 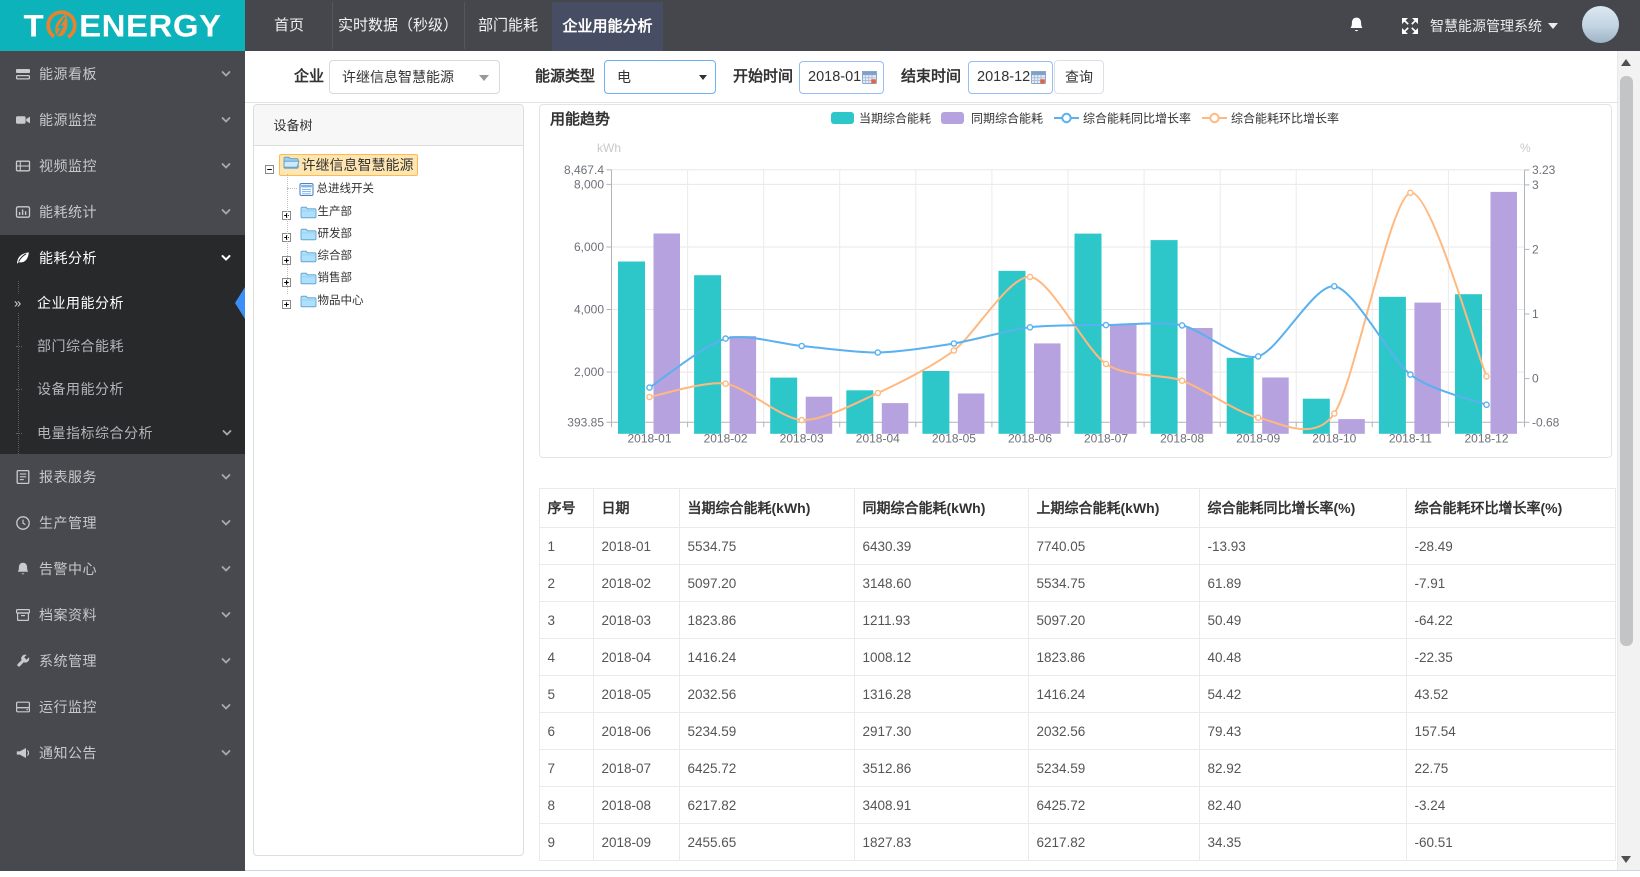 What do you see at coordinates (895, 118) in the screenshot?
I see `svg-text: 当期综合能耗` at bounding box center [895, 118].